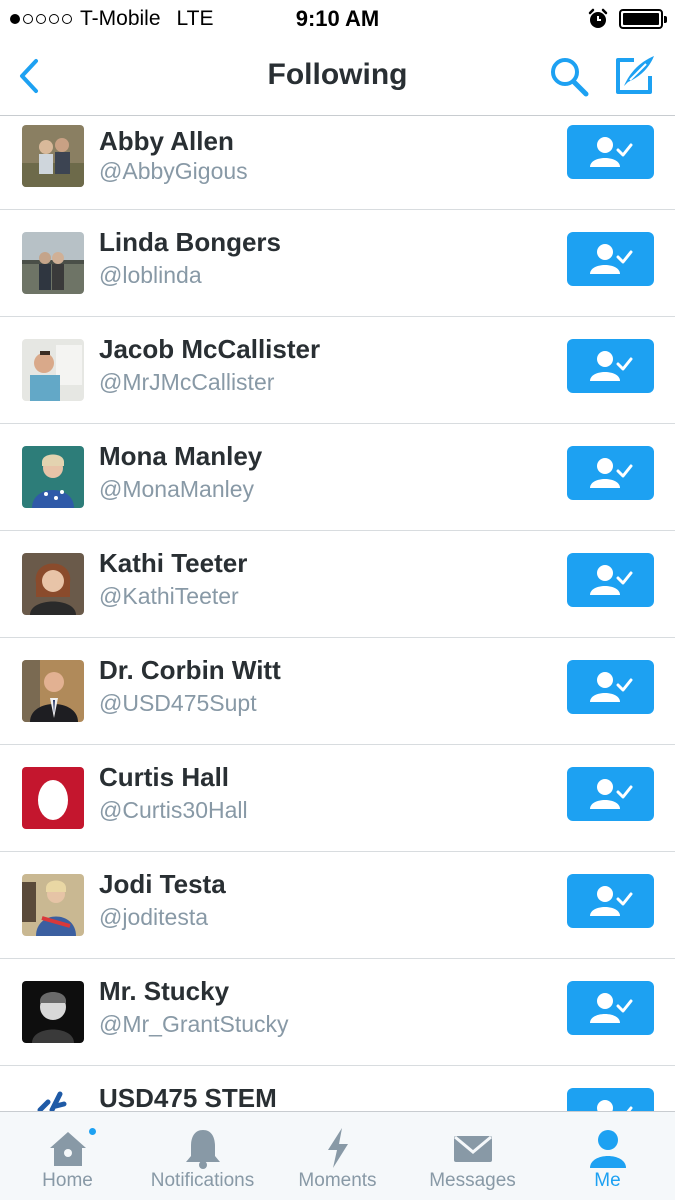  Describe the element at coordinates (173, 171) in the screenshot. I see `account-handle: @AbbyGigous` at that location.